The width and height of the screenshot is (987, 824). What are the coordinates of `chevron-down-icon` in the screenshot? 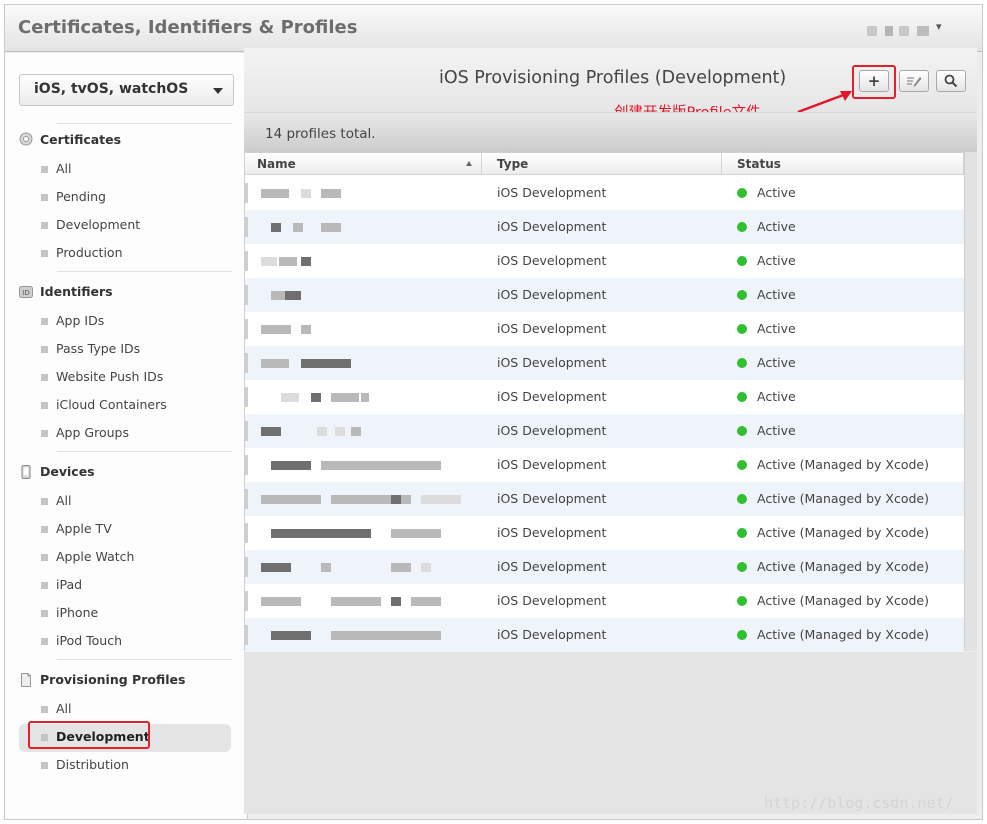 It's located at (218, 91).